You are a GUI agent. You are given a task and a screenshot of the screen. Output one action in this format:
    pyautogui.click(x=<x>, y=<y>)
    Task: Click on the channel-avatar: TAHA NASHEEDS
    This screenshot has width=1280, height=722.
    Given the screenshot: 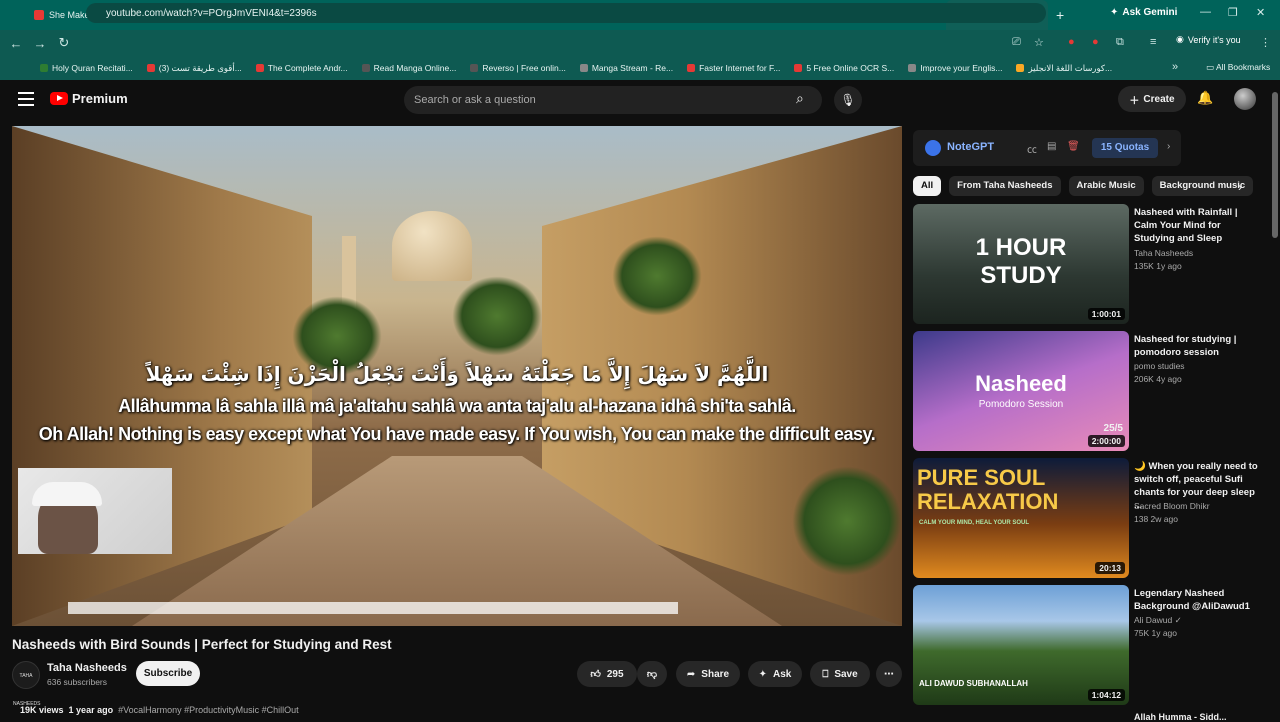 What is the action you would take?
    pyautogui.click(x=26, y=684)
    